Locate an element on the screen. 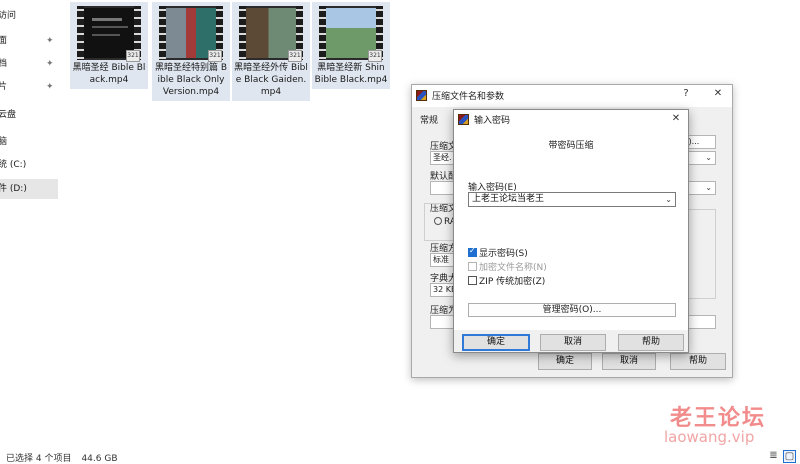  archive-ok-button: 确定 is located at coordinates (565, 361).